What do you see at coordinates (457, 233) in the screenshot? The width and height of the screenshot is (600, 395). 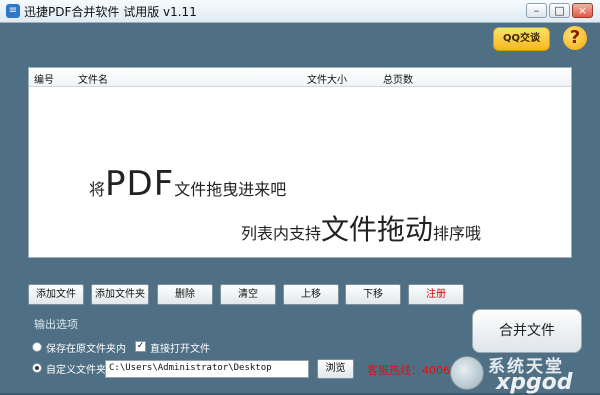 I see `drop-hint-line2-suffix: 排序哦` at bounding box center [457, 233].